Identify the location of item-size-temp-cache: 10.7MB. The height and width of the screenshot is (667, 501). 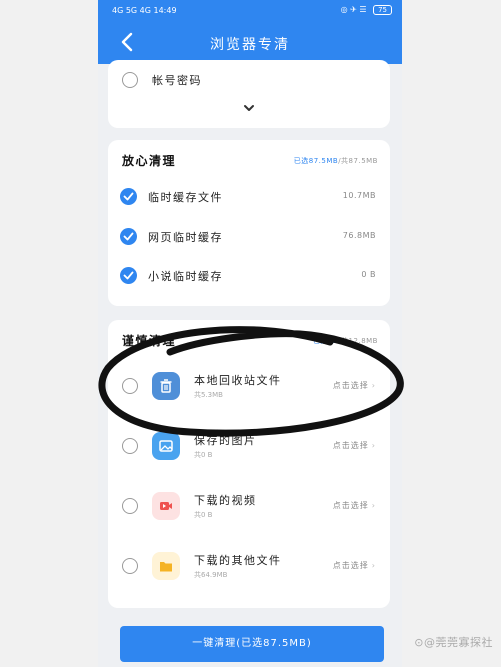
(359, 195).